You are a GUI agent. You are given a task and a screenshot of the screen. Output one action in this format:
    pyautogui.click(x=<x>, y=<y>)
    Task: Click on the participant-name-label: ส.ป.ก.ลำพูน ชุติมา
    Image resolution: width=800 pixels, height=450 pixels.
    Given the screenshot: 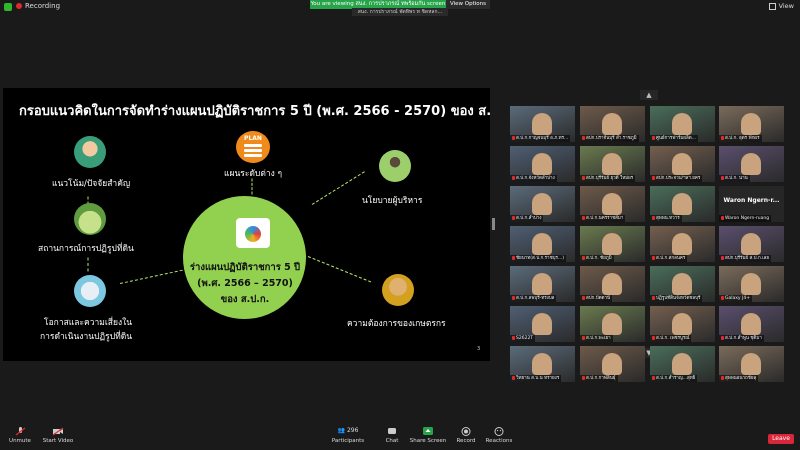 What is the action you would take?
    pyautogui.click(x=741, y=338)
    